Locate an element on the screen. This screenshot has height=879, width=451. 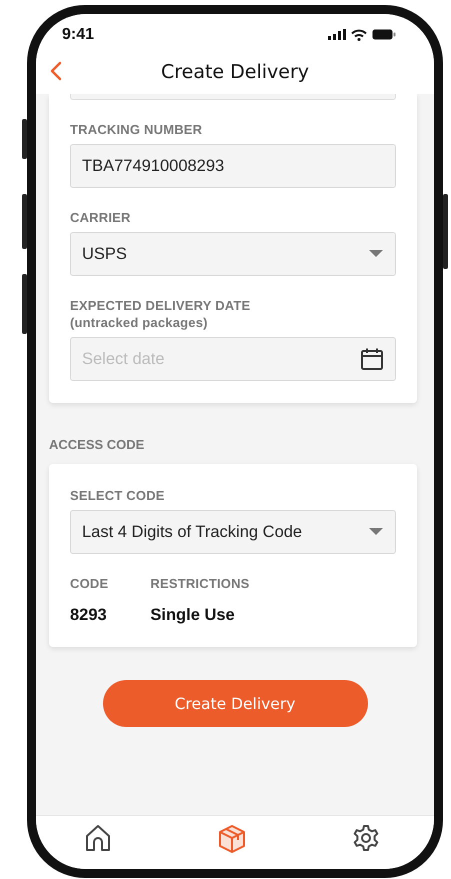
calendar-icon is located at coordinates (372, 359).